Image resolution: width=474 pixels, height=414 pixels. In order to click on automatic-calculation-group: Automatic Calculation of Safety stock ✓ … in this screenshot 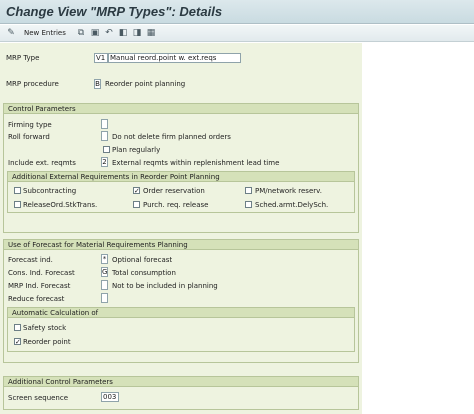, I will do `click(181, 329)`.